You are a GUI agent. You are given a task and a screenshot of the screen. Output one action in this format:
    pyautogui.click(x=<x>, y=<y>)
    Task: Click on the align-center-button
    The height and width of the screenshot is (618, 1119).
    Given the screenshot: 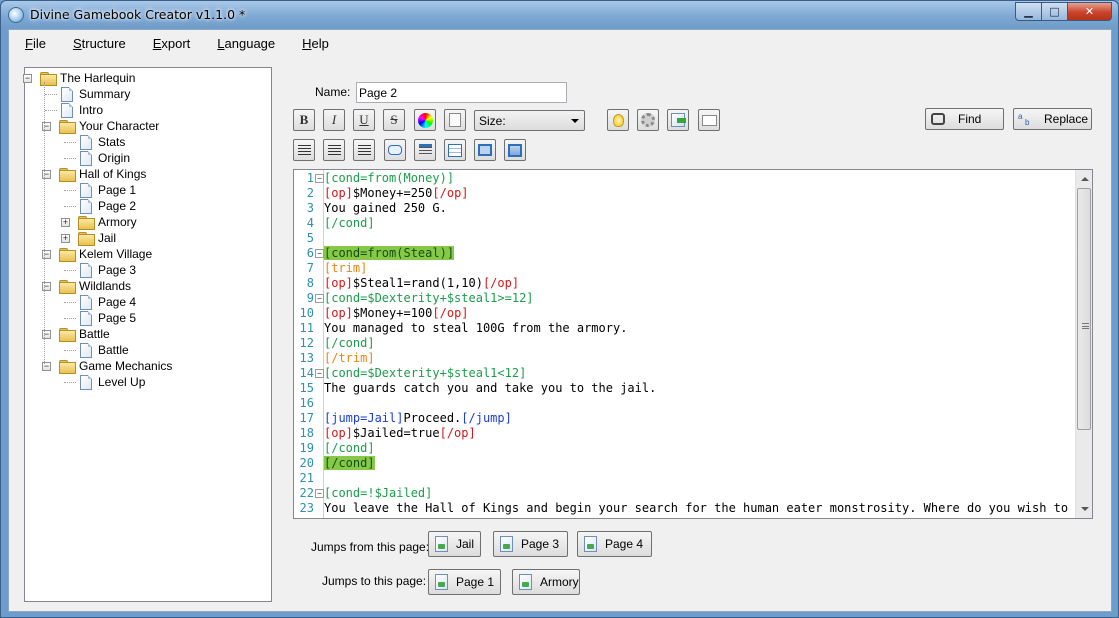 What is the action you would take?
    pyautogui.click(x=334, y=150)
    